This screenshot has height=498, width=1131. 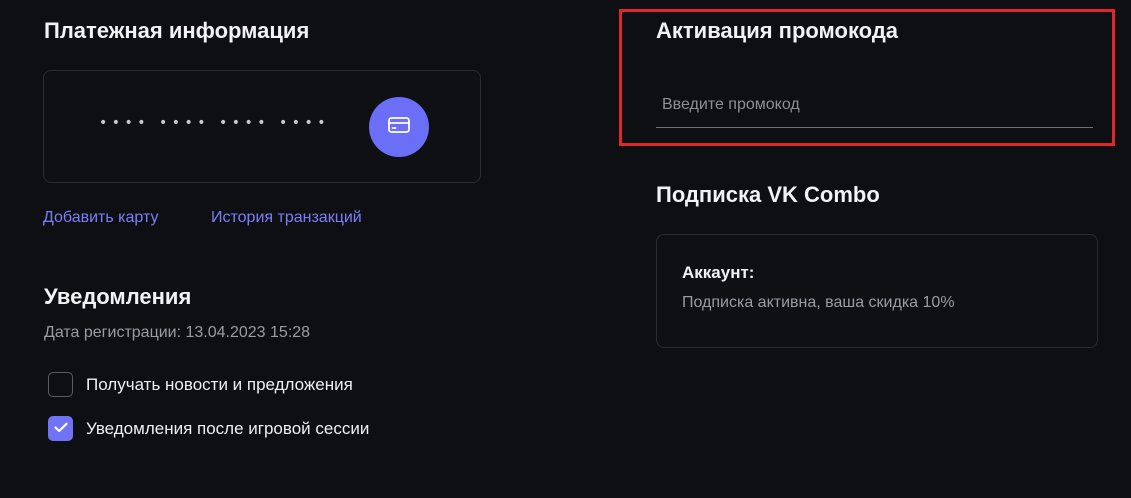 What do you see at coordinates (177, 30) in the screenshot?
I see `payment-info-title: Платежная информация` at bounding box center [177, 30].